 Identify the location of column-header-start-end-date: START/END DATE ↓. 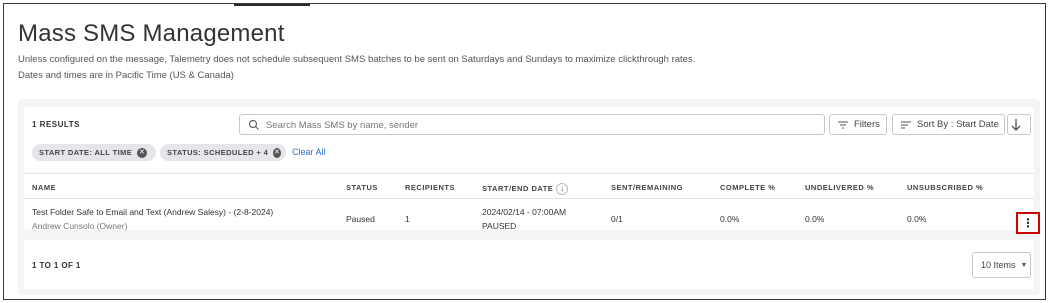
(525, 189).